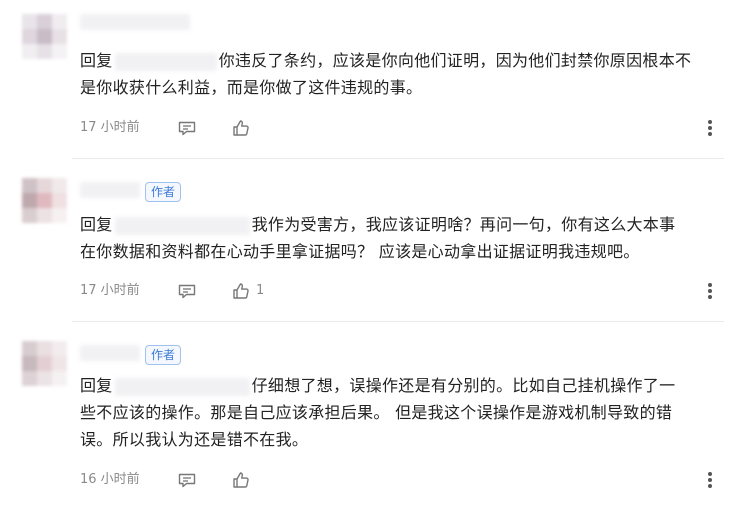 The width and height of the screenshot is (744, 511). What do you see at coordinates (455, 60) in the screenshot?
I see `comment-line-1: 你违反了条约，应该是你向他们证明，因为他们封禁你原因根本不` at bounding box center [455, 60].